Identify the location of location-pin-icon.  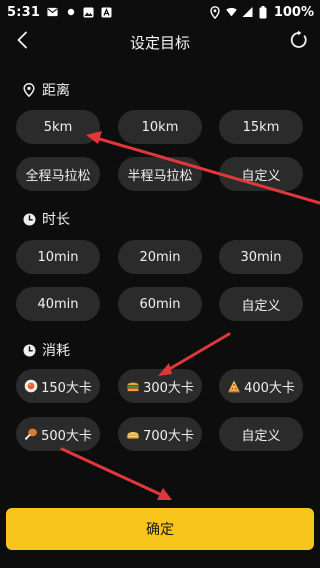
(29, 90).